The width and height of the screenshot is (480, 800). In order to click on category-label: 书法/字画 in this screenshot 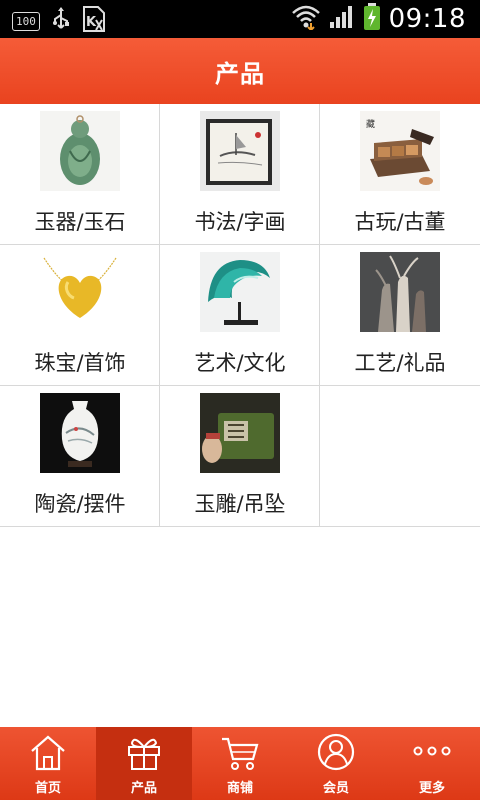, I will do `click(240, 222)`.